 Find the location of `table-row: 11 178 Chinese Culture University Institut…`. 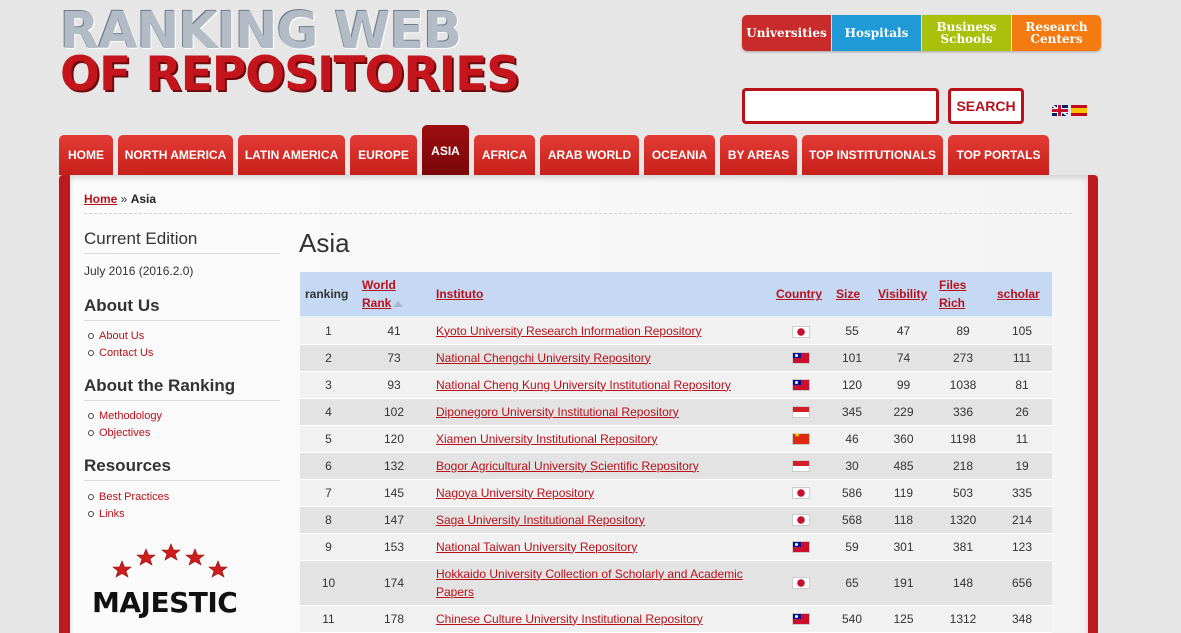

table-row: 11 178 Chinese Culture University Institut… is located at coordinates (676, 619).